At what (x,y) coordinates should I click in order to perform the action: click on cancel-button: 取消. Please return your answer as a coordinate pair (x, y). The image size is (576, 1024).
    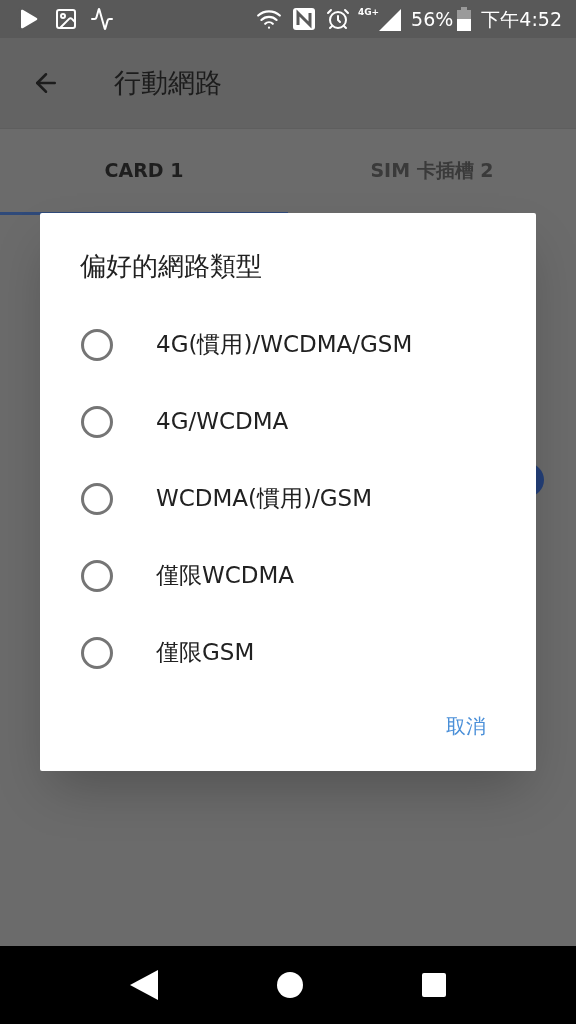
    Looking at the image, I should click on (466, 726).